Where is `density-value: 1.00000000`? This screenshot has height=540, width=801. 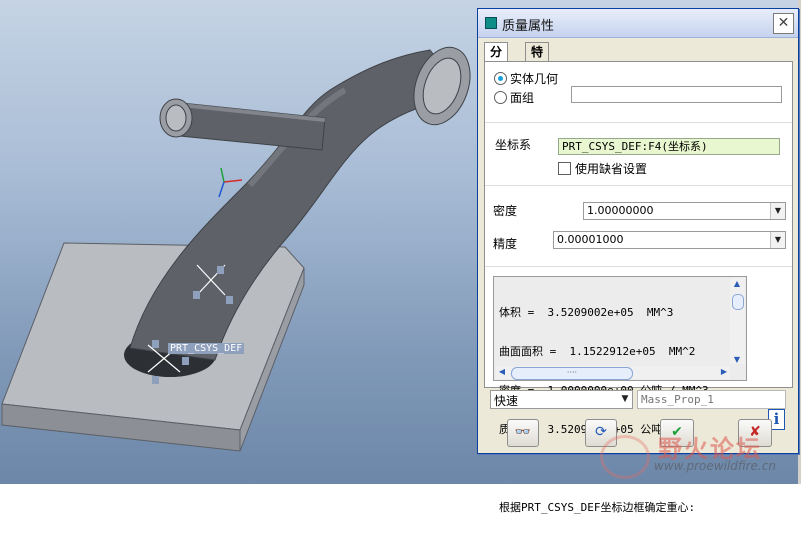
density-value: 1.00000000 is located at coordinates (620, 210).